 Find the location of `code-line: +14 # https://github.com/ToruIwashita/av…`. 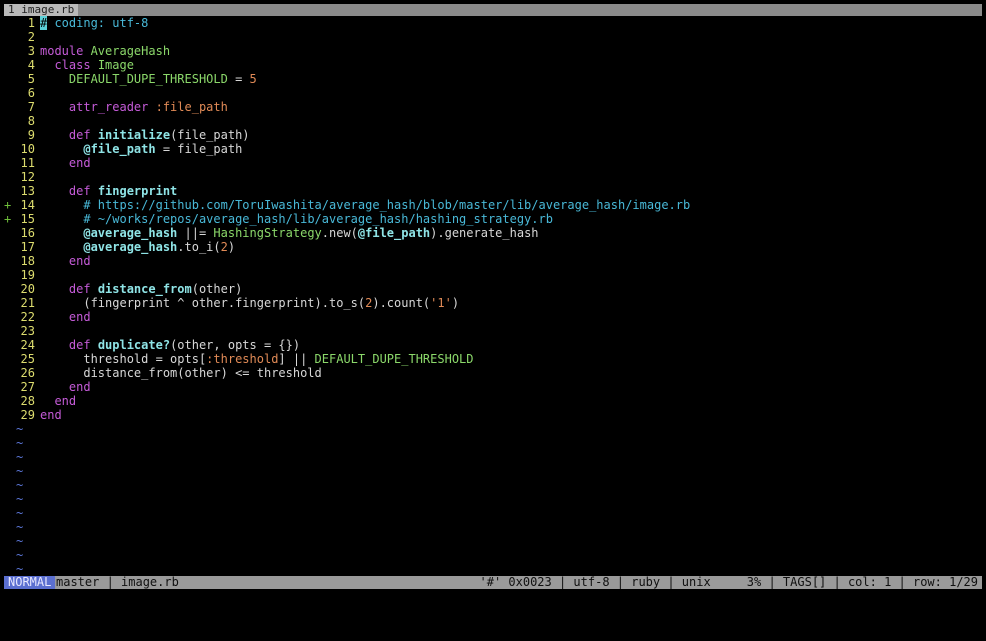

code-line: +14 # https://github.com/ToruIwashita/av… is located at coordinates (493, 205).